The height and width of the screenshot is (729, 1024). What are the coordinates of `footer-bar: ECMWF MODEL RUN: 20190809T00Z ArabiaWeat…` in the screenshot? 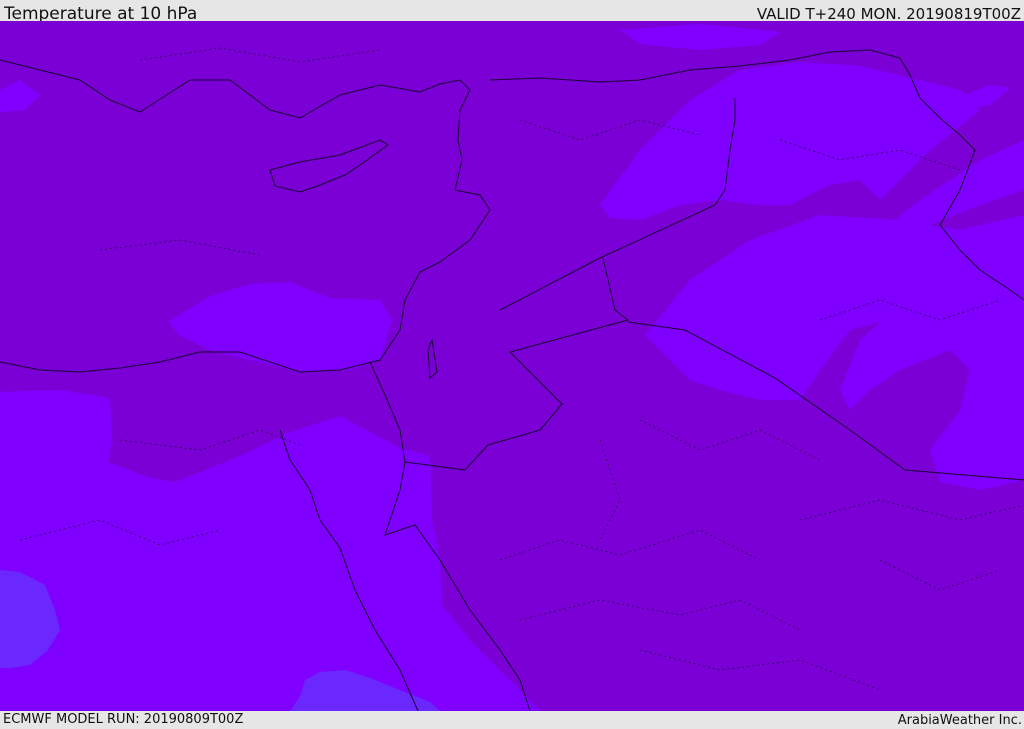 It's located at (512, 720).